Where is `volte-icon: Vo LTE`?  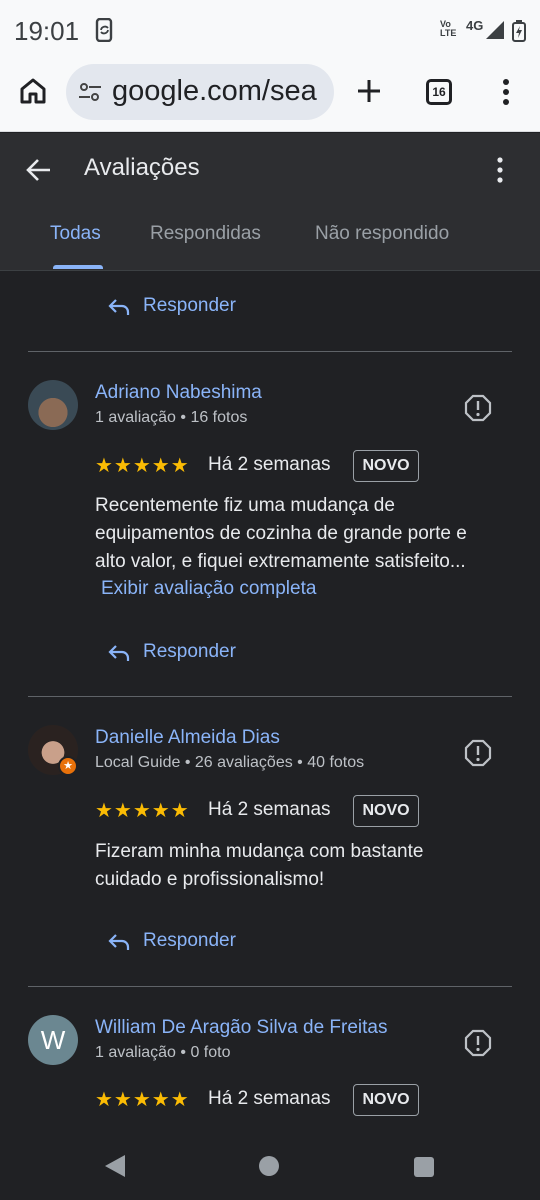 volte-icon: Vo LTE is located at coordinates (448, 28).